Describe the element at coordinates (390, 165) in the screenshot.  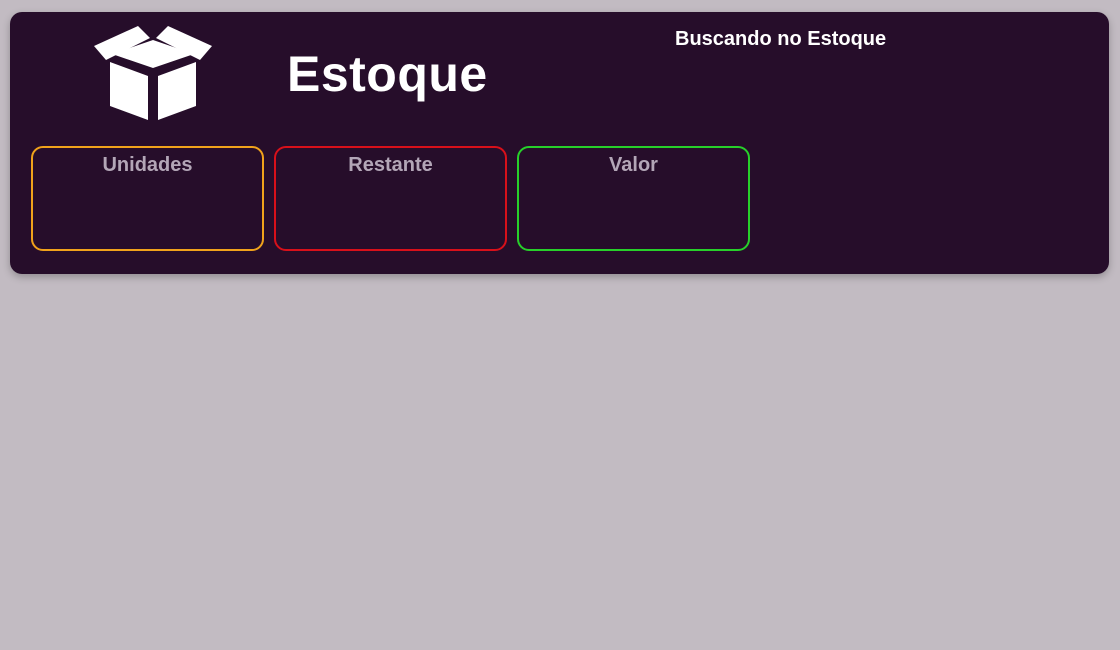
I see `remaining-label: Restante` at that location.